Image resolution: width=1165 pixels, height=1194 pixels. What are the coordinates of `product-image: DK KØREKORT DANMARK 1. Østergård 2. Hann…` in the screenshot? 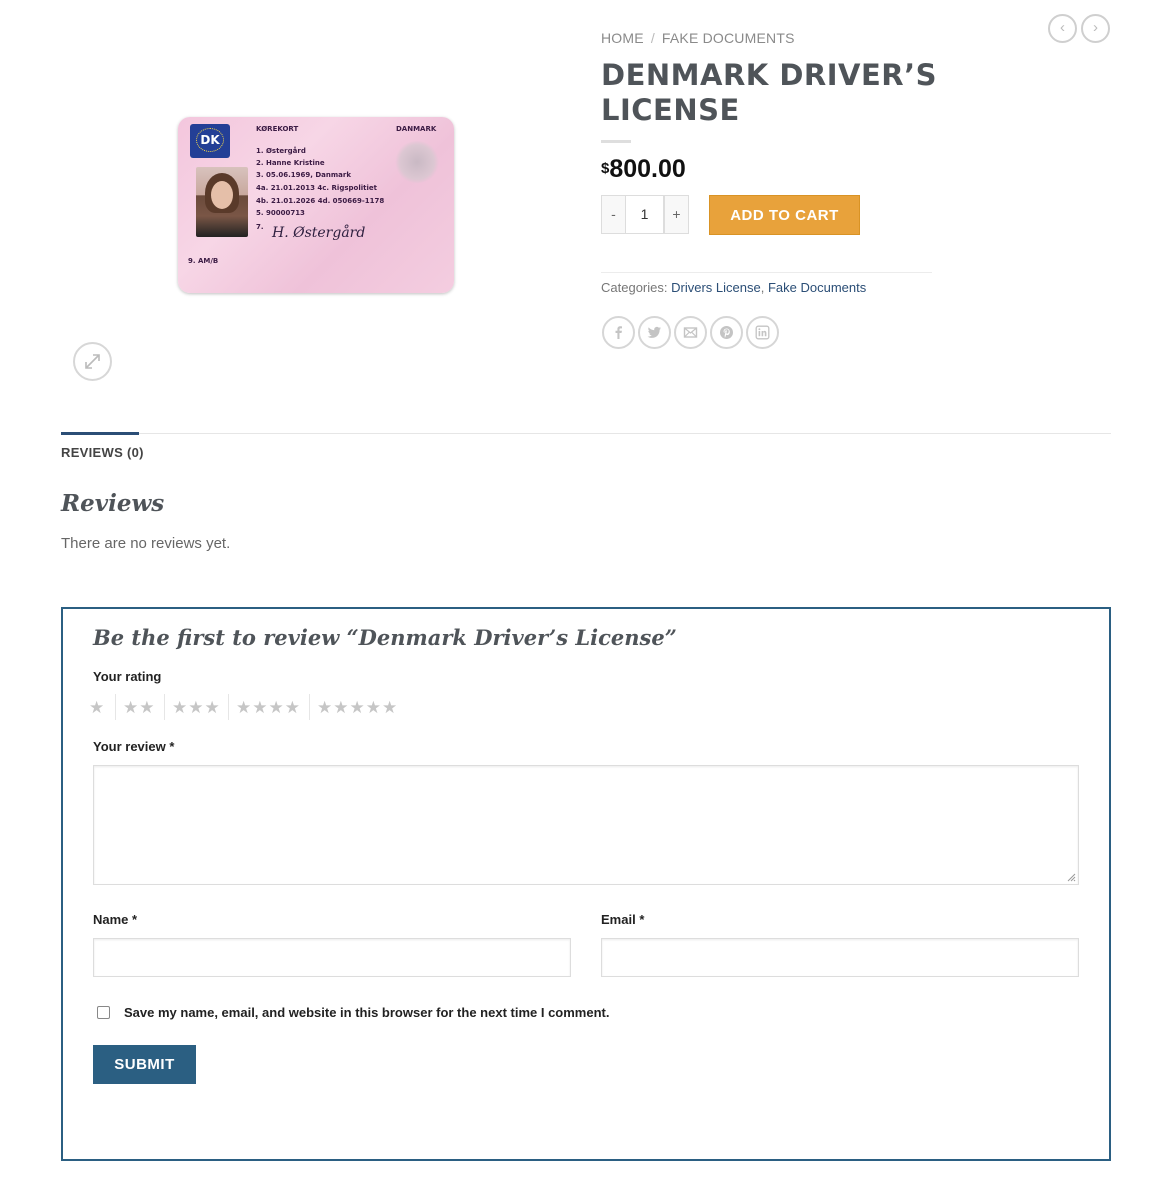 It's located at (316, 205).